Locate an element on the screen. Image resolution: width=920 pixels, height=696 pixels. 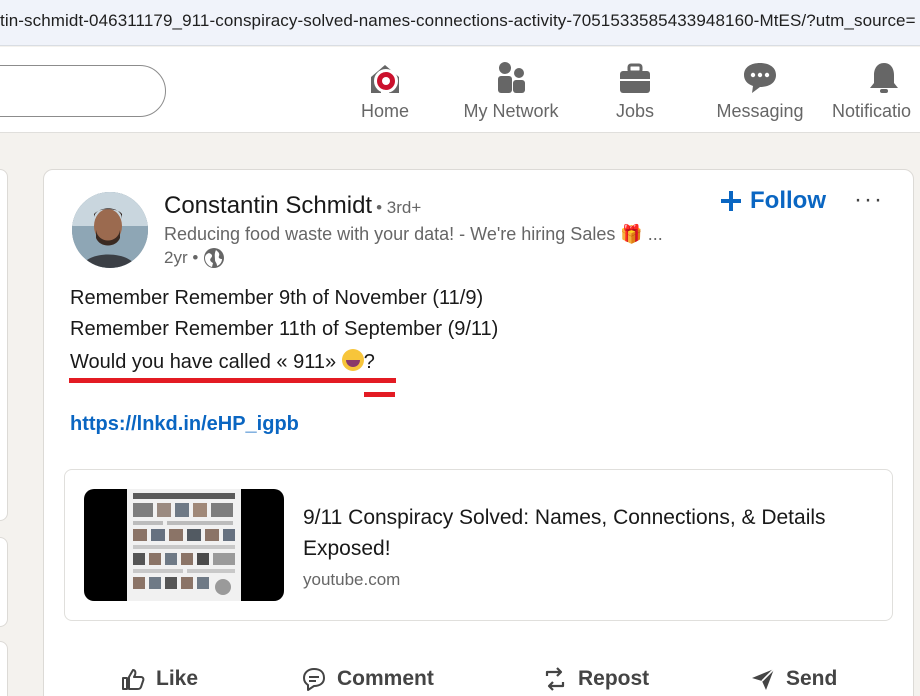
follow-button: Follow is located at coordinates (773, 201).